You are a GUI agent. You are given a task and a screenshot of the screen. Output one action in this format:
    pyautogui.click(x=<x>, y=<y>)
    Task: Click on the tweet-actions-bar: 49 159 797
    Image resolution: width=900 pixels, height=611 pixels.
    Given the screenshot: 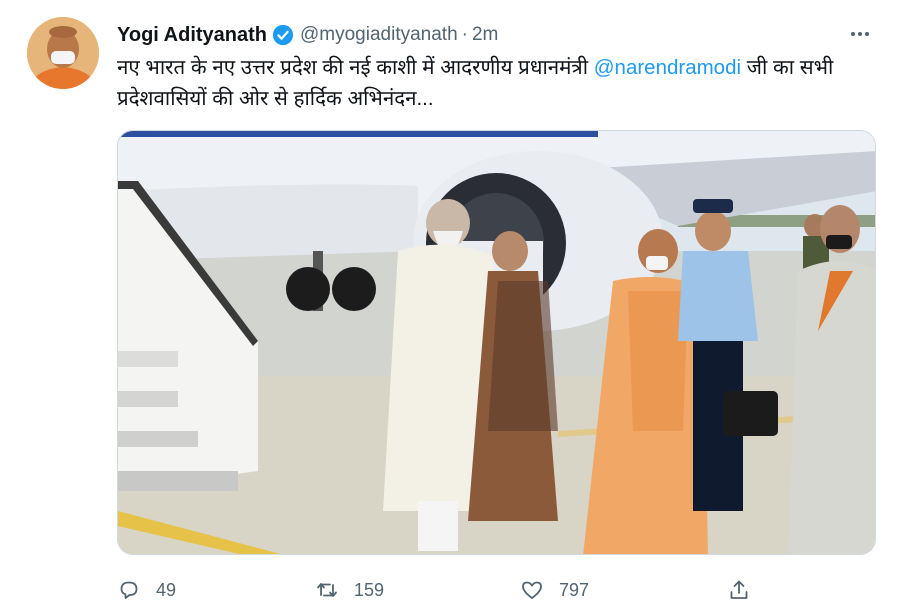 What is the action you would take?
    pyautogui.click(x=497, y=590)
    